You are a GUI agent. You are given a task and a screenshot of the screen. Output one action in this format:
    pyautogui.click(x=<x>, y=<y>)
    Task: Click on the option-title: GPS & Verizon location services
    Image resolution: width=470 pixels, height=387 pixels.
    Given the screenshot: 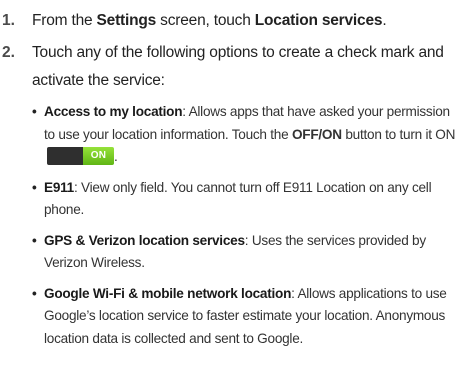 What is the action you would take?
    pyautogui.click(x=144, y=240)
    